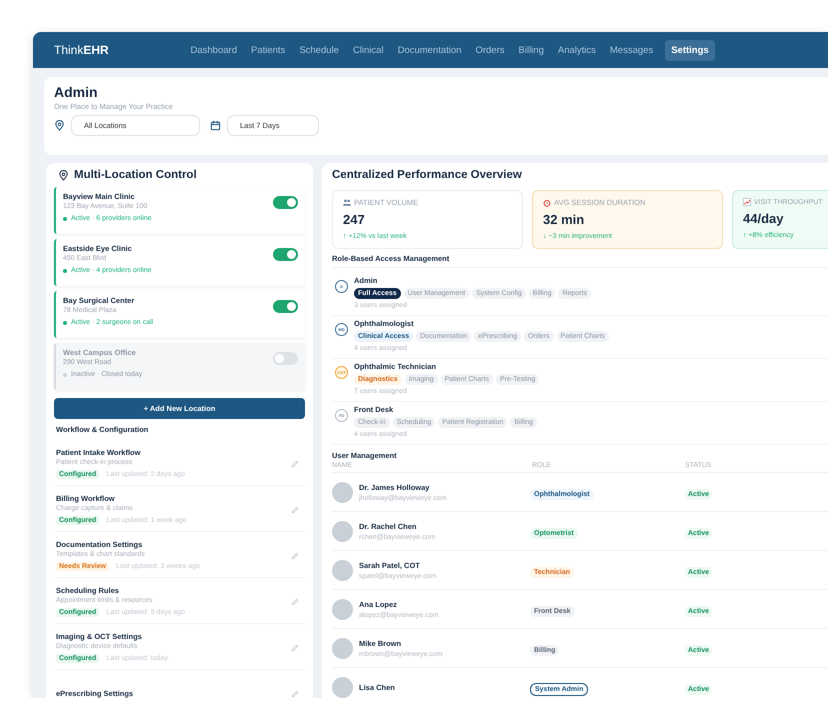  I want to click on nav-tab: Orders, so click(490, 50).